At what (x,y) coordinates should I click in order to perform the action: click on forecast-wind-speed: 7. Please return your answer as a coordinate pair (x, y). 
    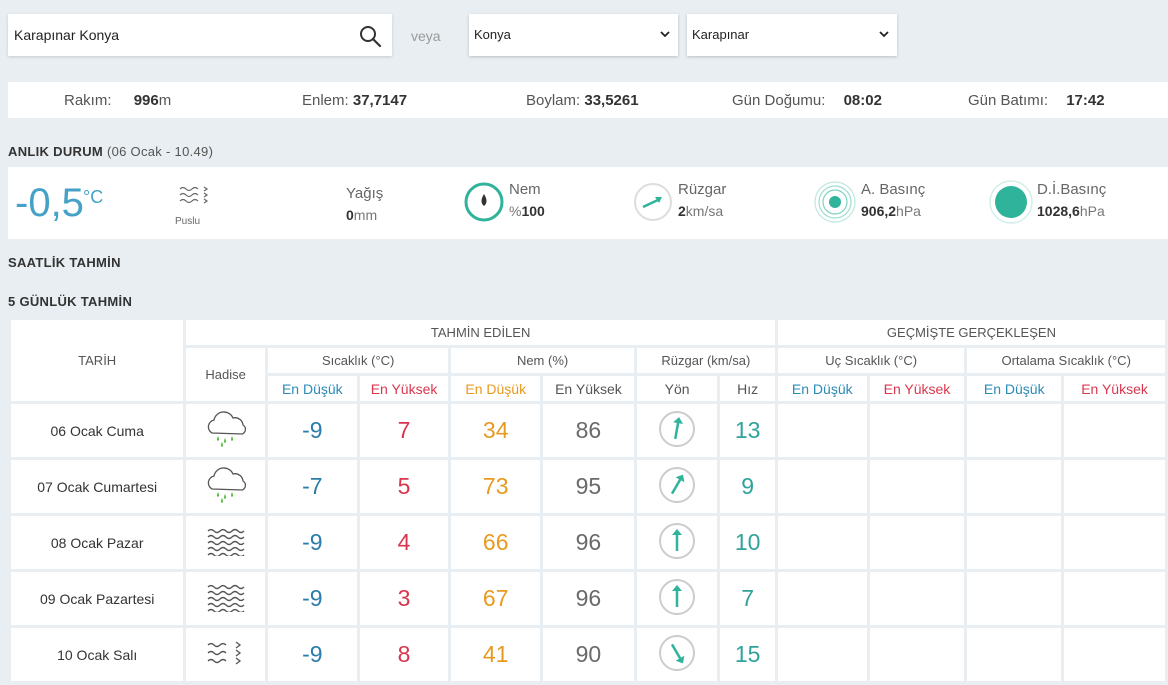
    Looking at the image, I should click on (747, 598).